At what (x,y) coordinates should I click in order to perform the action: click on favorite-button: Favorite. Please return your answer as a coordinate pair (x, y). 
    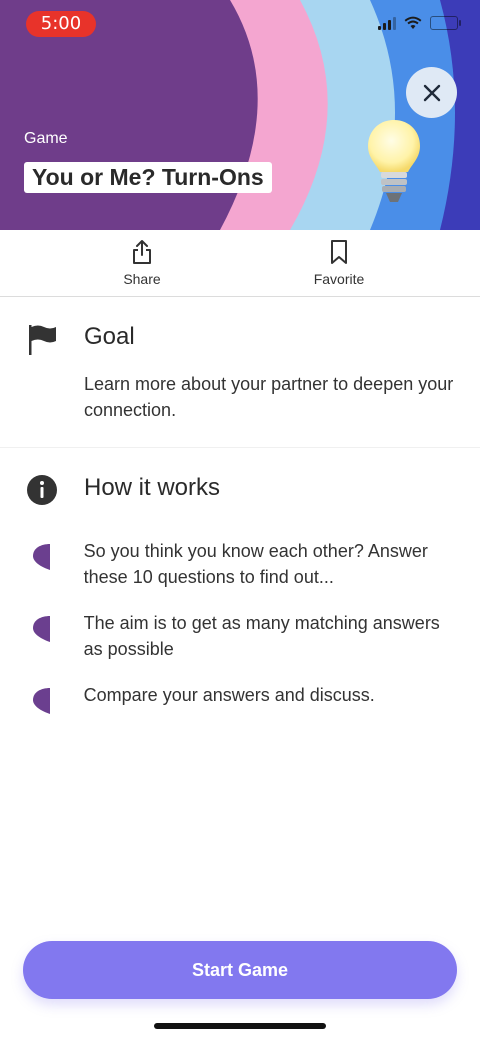
    Looking at the image, I should click on (339, 263).